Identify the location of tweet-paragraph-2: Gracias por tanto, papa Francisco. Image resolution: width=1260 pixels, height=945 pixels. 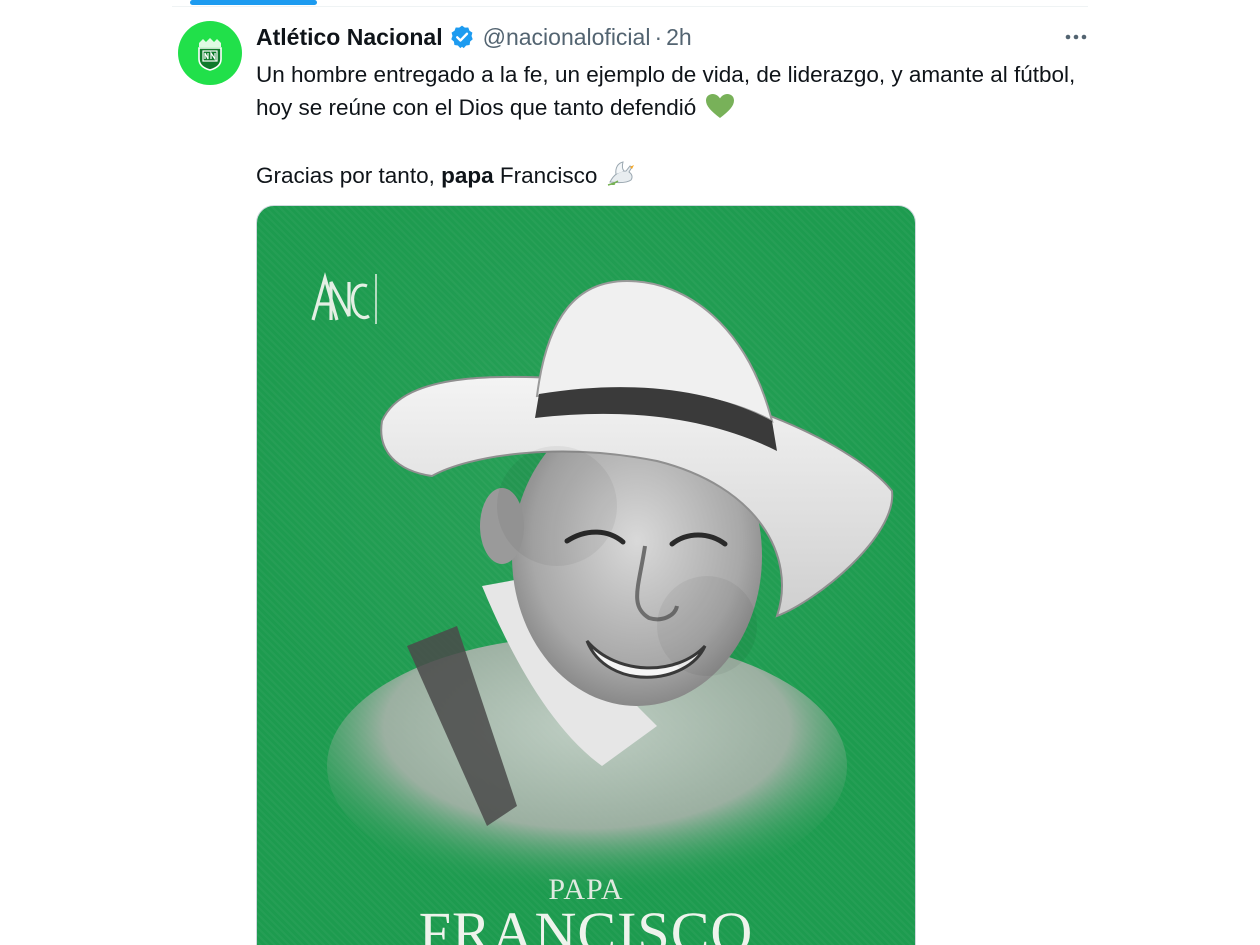
(676, 178).